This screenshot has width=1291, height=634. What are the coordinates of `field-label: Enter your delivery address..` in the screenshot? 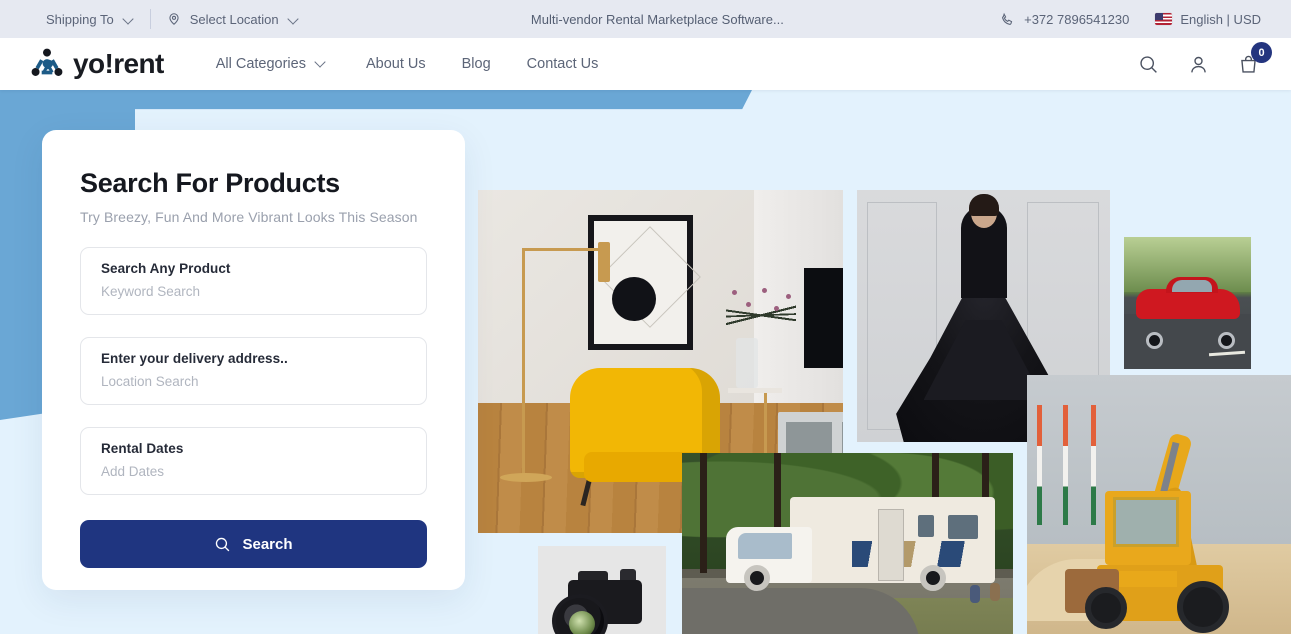 It's located at (194, 358).